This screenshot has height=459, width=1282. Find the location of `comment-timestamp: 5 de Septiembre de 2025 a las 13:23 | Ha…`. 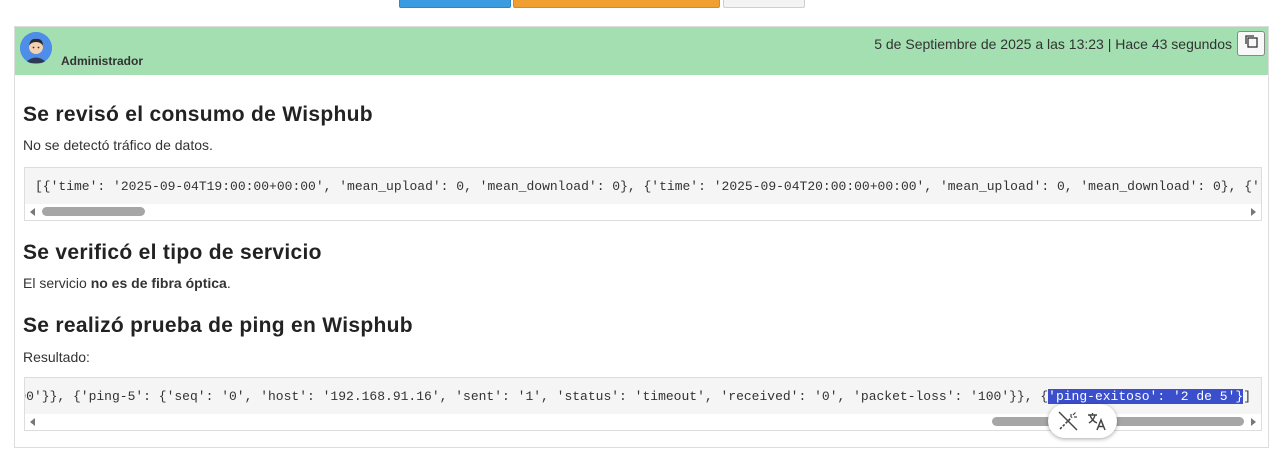

comment-timestamp: 5 de Septiembre de 2025 a las 13:23 | Ha… is located at coordinates (1053, 44).